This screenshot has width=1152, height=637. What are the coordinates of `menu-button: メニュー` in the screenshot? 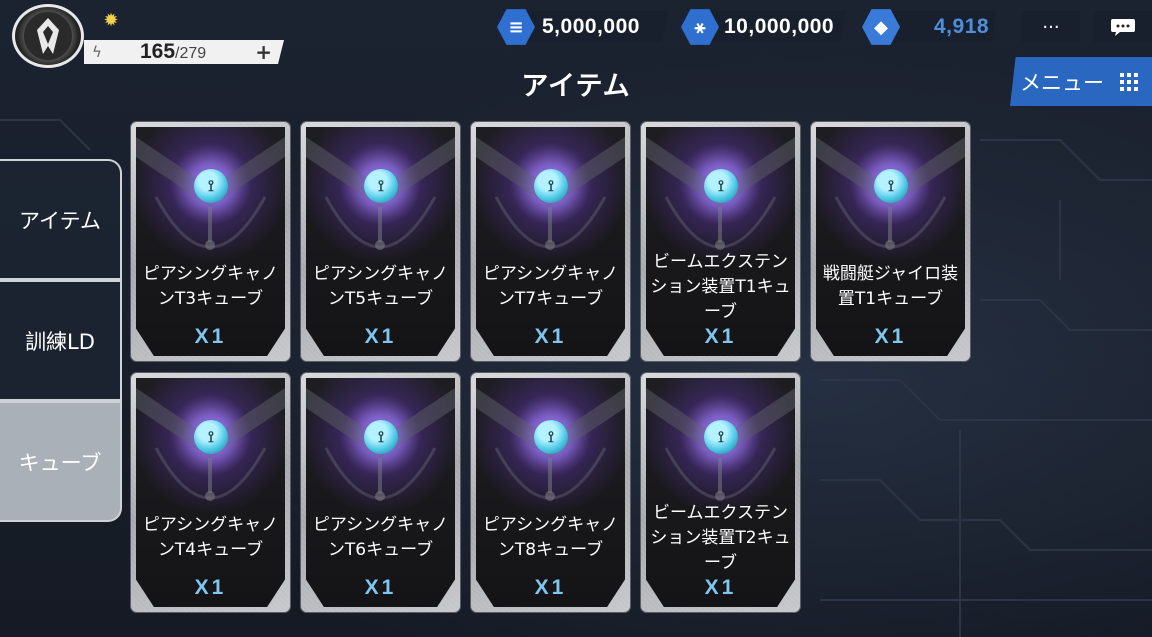 It's located at (1081, 81).